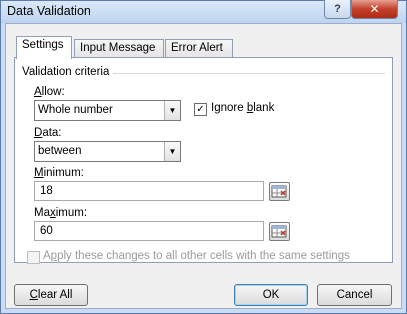 This screenshot has height=314, width=407. I want to click on tab-input-message: Input Message, so click(119, 48).